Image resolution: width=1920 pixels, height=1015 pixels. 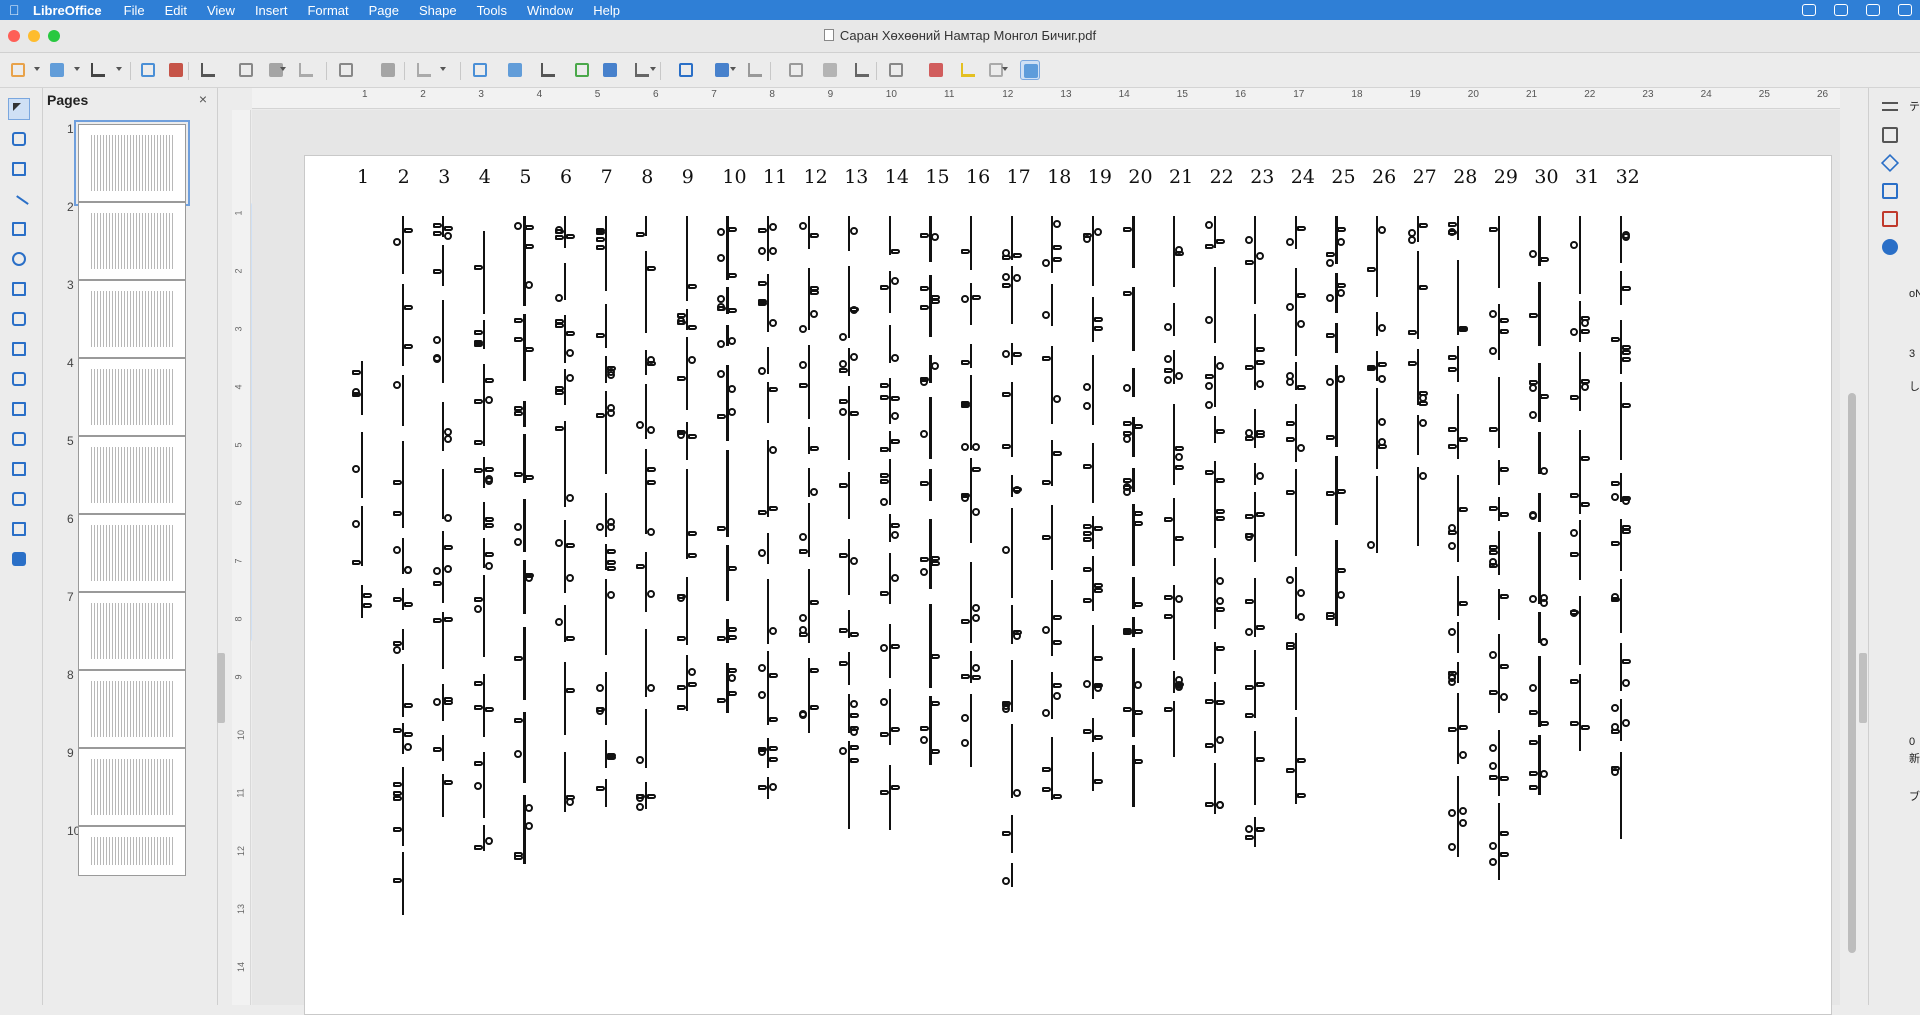 I want to click on align-icon, so click(x=755, y=70).